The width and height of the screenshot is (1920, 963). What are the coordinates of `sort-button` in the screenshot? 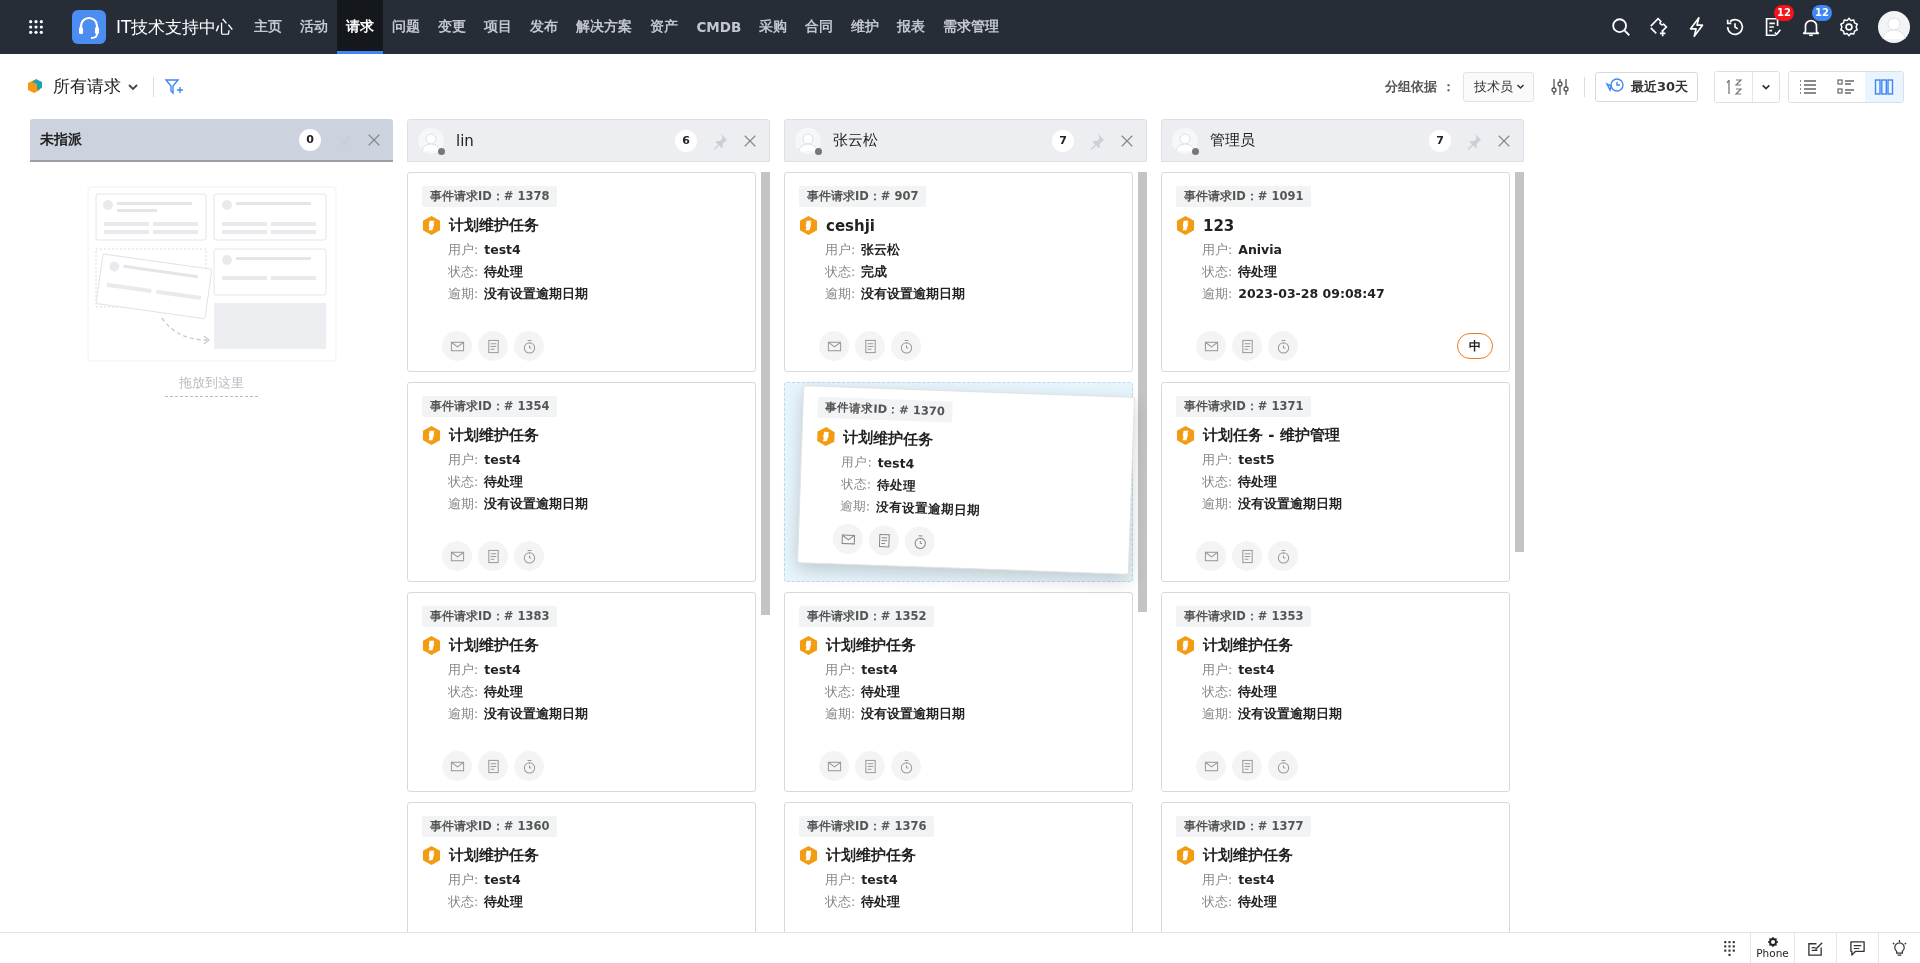 It's located at (1734, 86).